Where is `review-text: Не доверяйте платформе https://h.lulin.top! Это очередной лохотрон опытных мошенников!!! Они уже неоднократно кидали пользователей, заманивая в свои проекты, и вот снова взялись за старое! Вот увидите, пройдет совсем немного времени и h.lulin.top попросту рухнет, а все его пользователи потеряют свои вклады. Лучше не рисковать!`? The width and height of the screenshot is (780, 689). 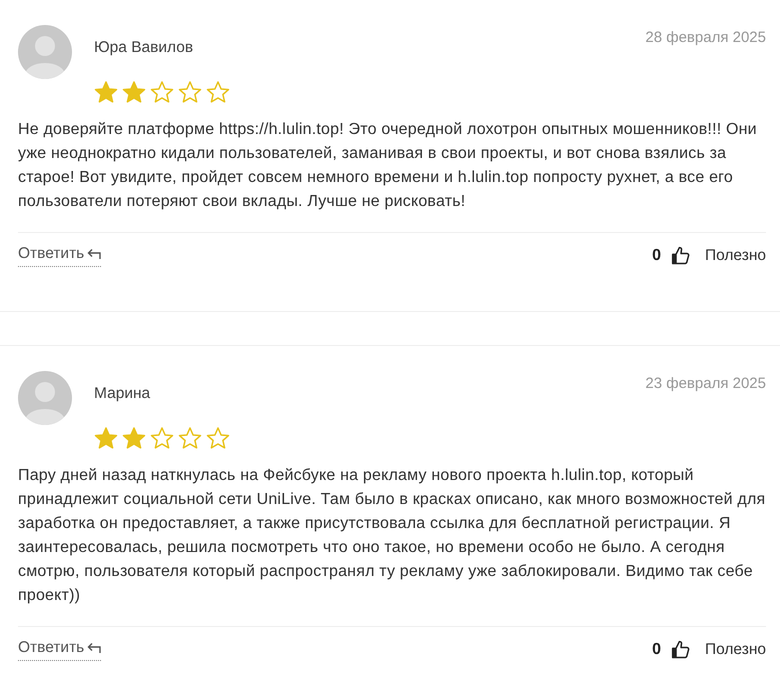 review-text: Не доверяйте платформе https://h.lulin.top! Это очередной лохотрон опытных мошенников!!! Они уже неоднократно кидали пользователей, заманивая в свои проекты, и вот снова взялись за старое! Вот увидите, пройдет совсем немного времени и h.lulin.top попросту рухнет, а все его пользователи потеряют свои вклады. Лучше не рисковать! is located at coordinates (388, 166).